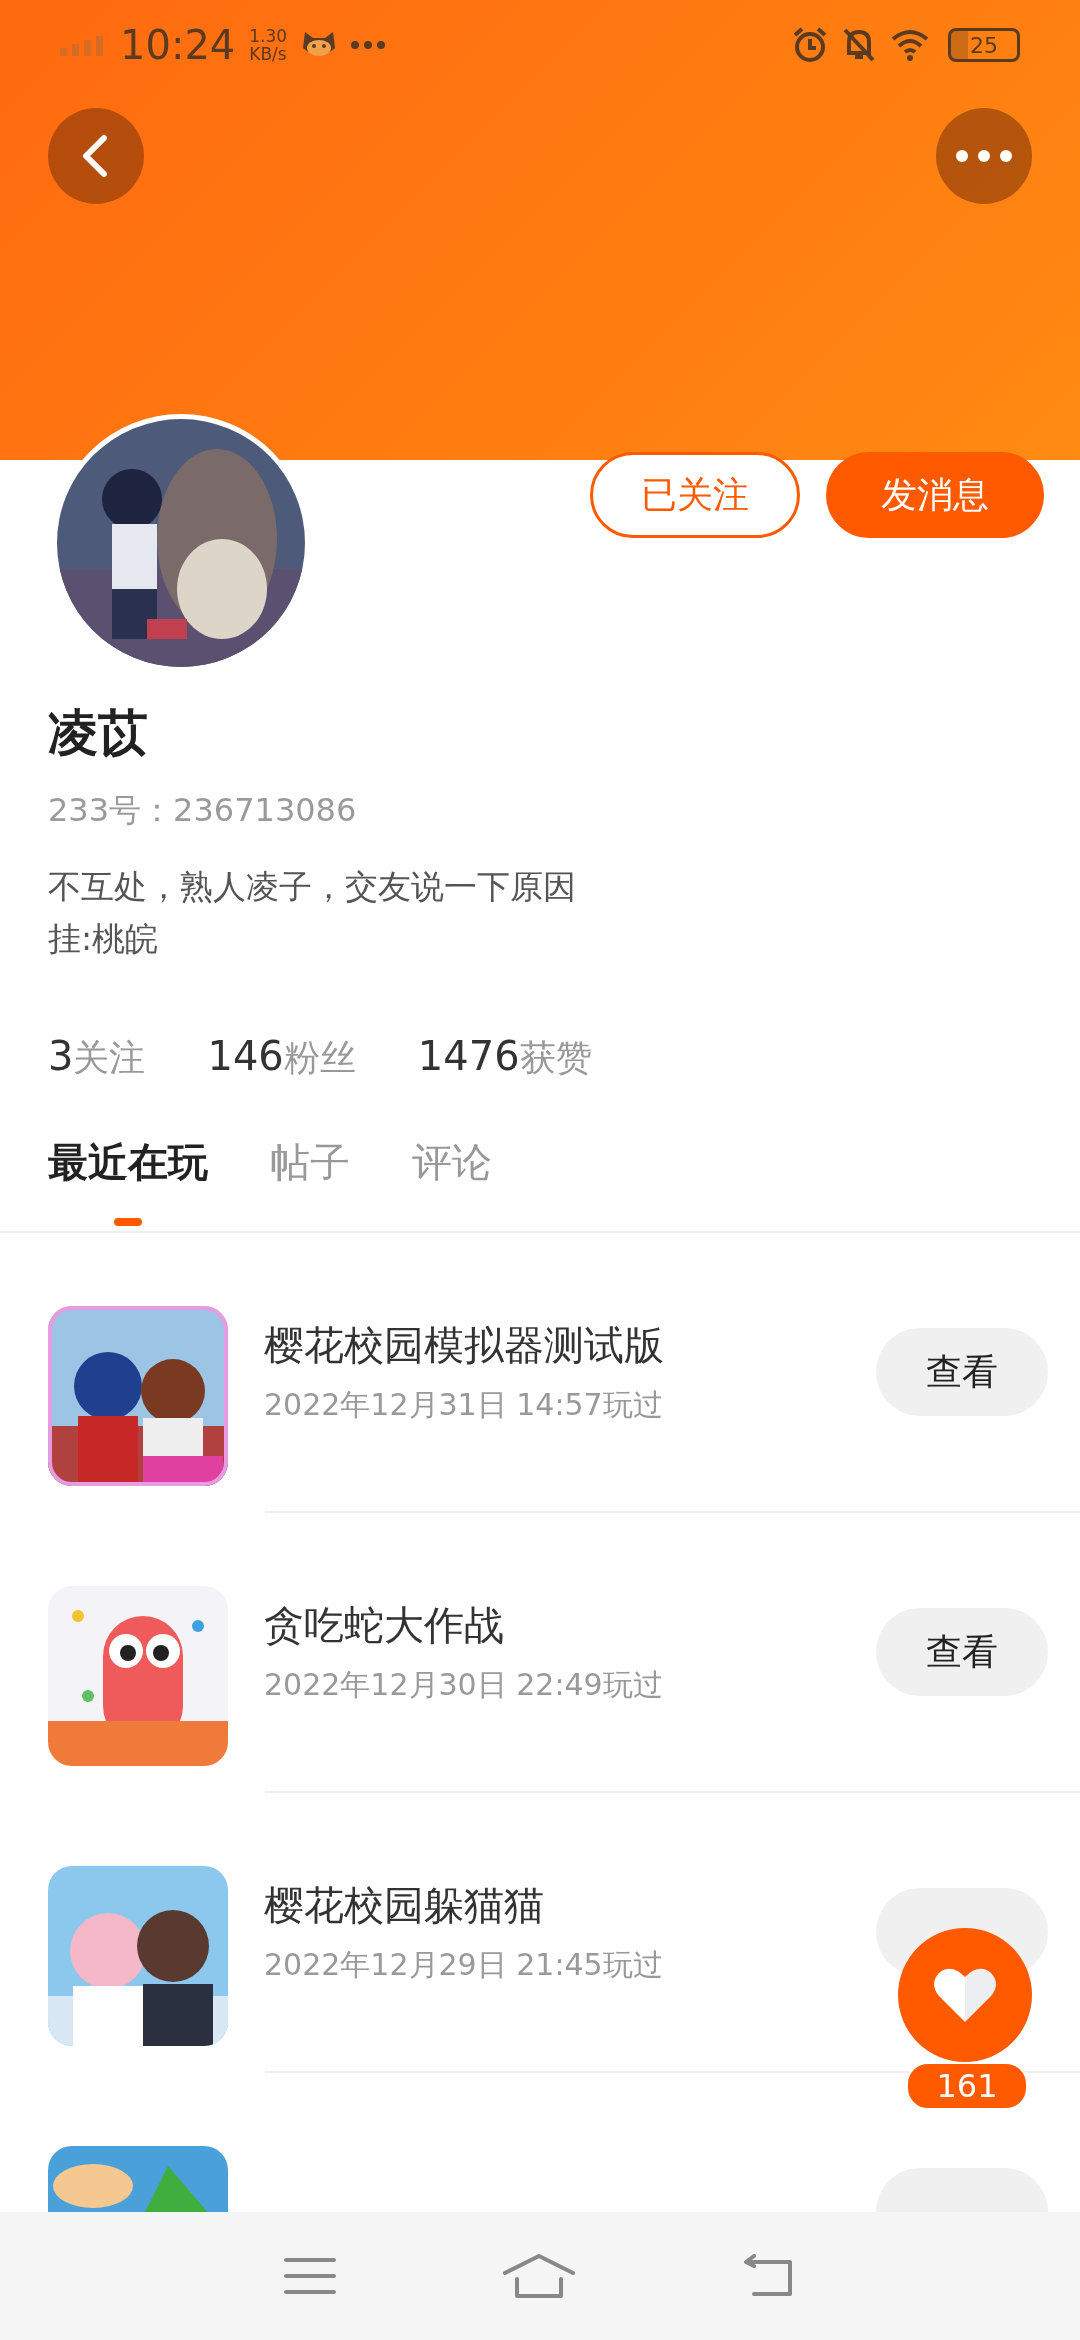 Image resolution: width=1080 pixels, height=2340 pixels. What do you see at coordinates (464, 1345) in the screenshot?
I see `game-title: 樱花校园模拟器测试版` at bounding box center [464, 1345].